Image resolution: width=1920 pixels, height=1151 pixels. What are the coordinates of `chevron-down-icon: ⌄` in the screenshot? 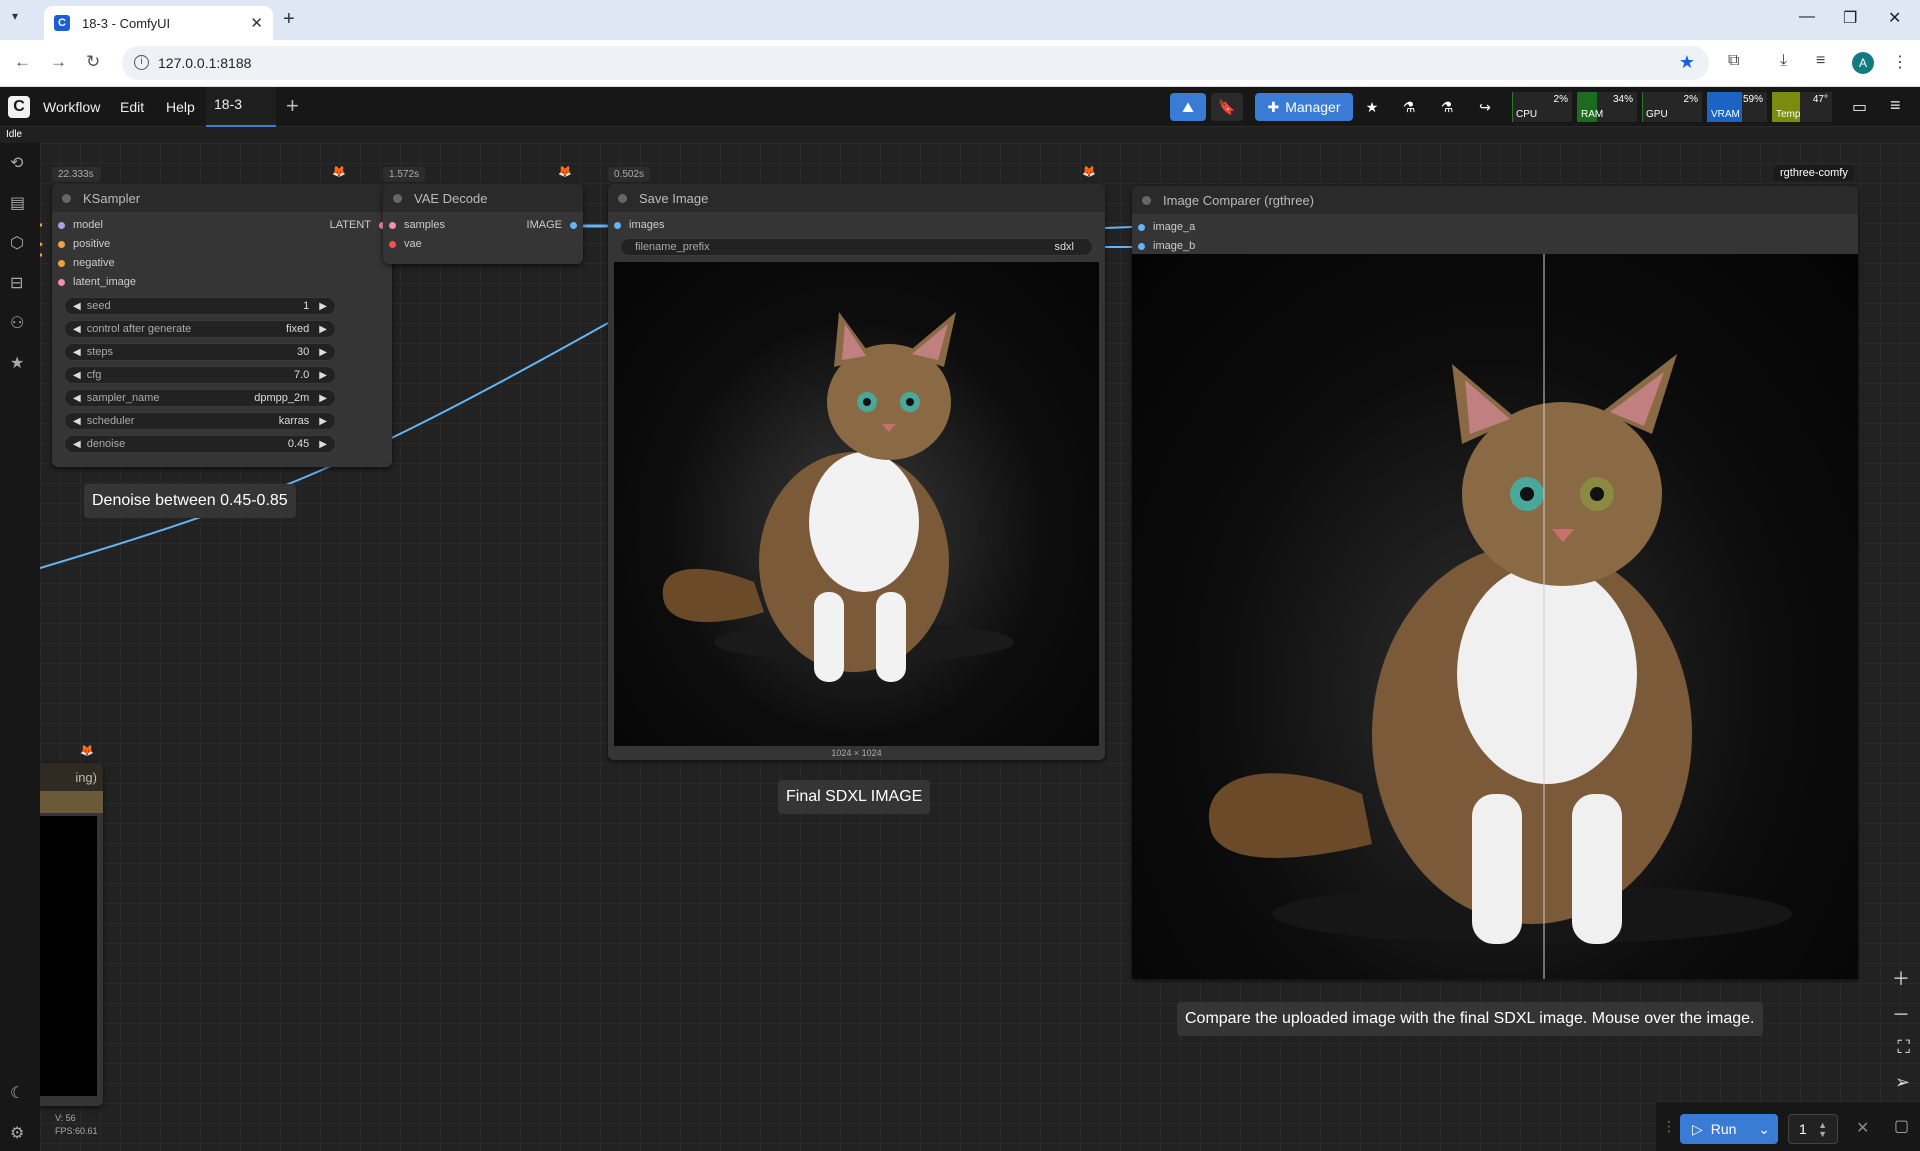 It's located at (1764, 1129).